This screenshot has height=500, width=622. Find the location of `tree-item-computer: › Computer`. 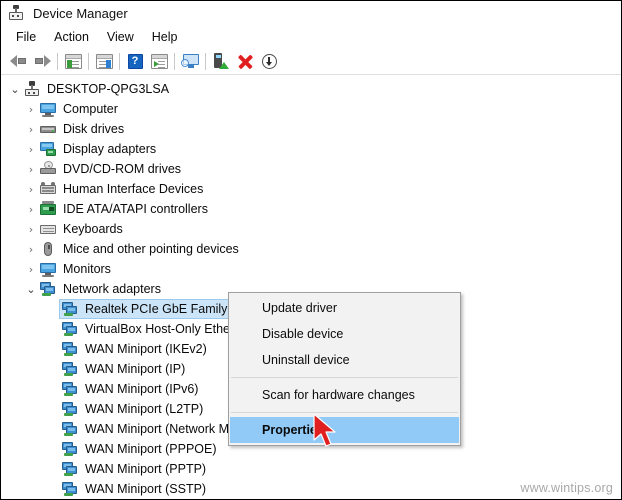

tree-item-computer: › Computer is located at coordinates (311, 109).